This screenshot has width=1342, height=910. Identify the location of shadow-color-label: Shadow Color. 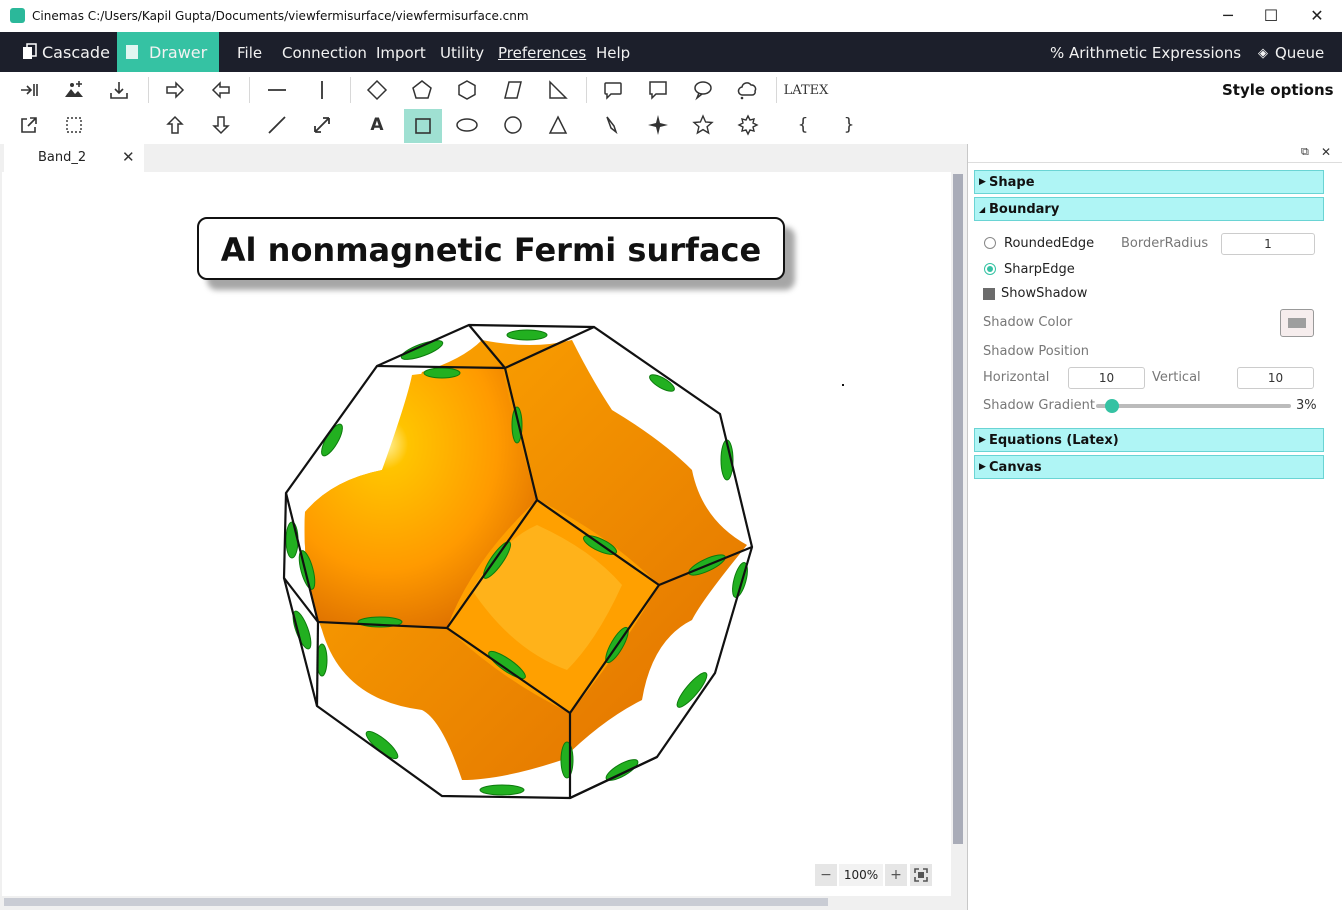
(1028, 322).